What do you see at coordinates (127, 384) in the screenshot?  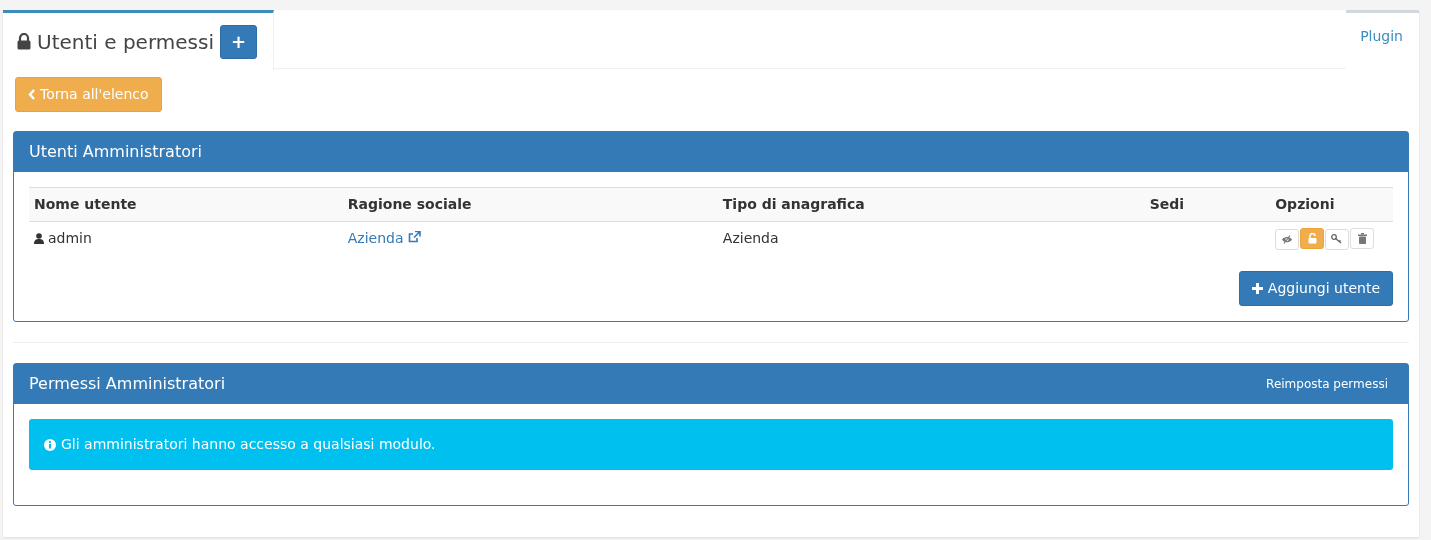 I see `panel-title: Permessi Amministratori` at bounding box center [127, 384].